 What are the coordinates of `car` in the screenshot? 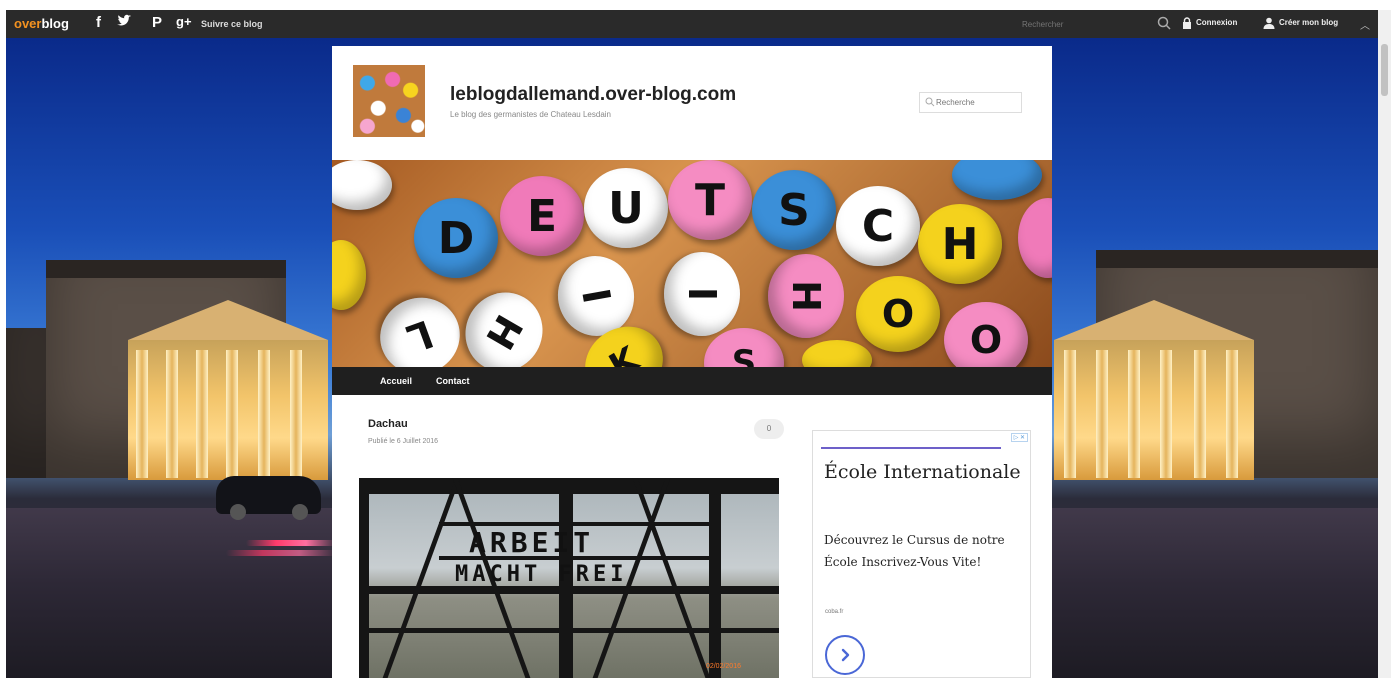 It's located at (268, 498).